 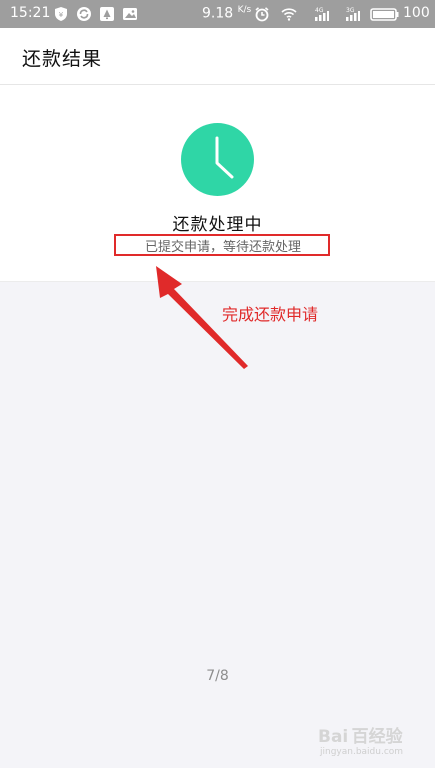 What do you see at coordinates (222, 245) in the screenshot?
I see `highlight-box` at bounding box center [222, 245].